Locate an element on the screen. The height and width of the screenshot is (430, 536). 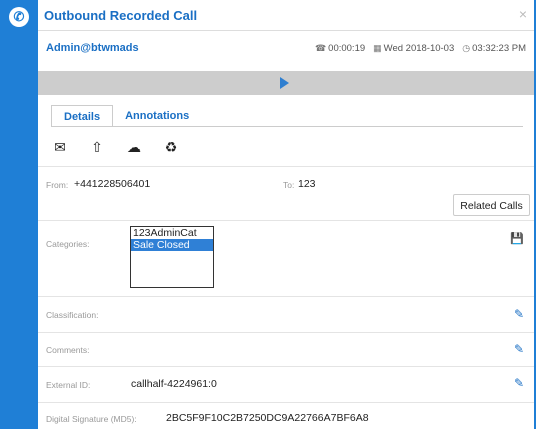
calendar-icon: ▦ is located at coordinates (377, 48).